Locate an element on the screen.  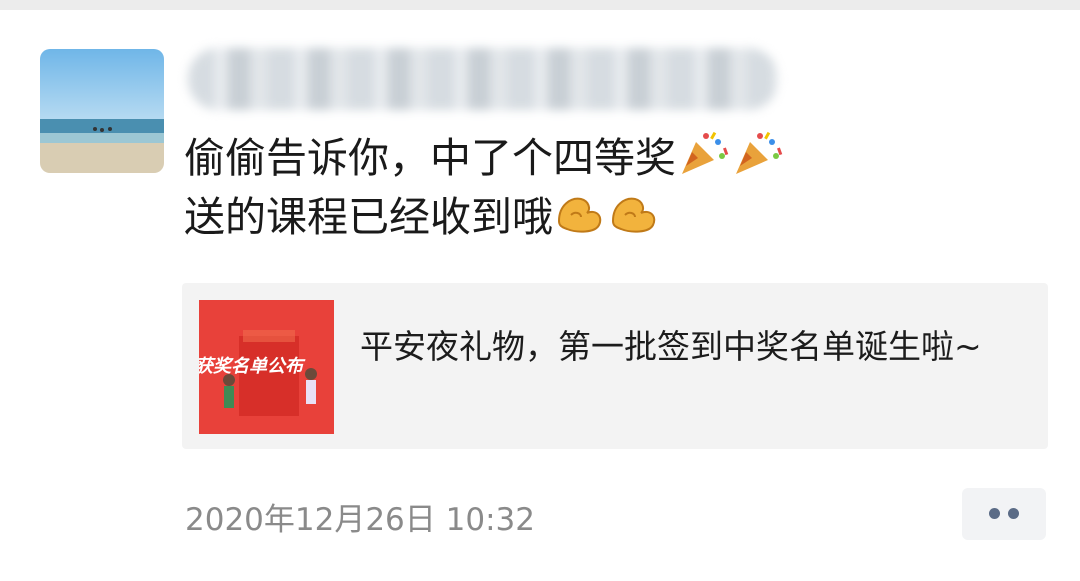
message-line-1: 偷偷告诉你，中了个四等奖 is located at coordinates (614, 157).